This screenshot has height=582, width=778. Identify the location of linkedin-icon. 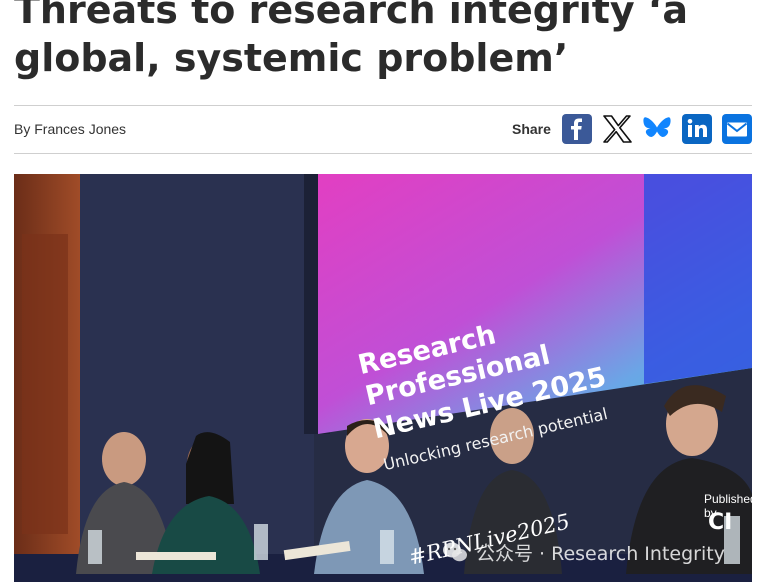
(697, 128).